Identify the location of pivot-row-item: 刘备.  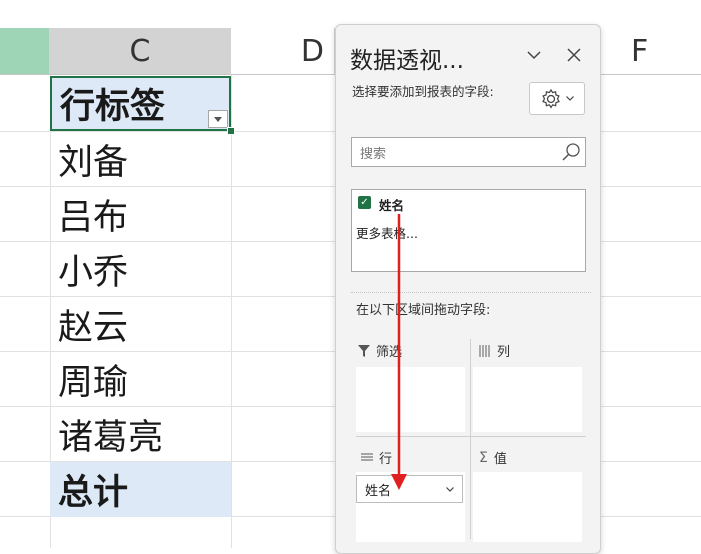
(140, 159).